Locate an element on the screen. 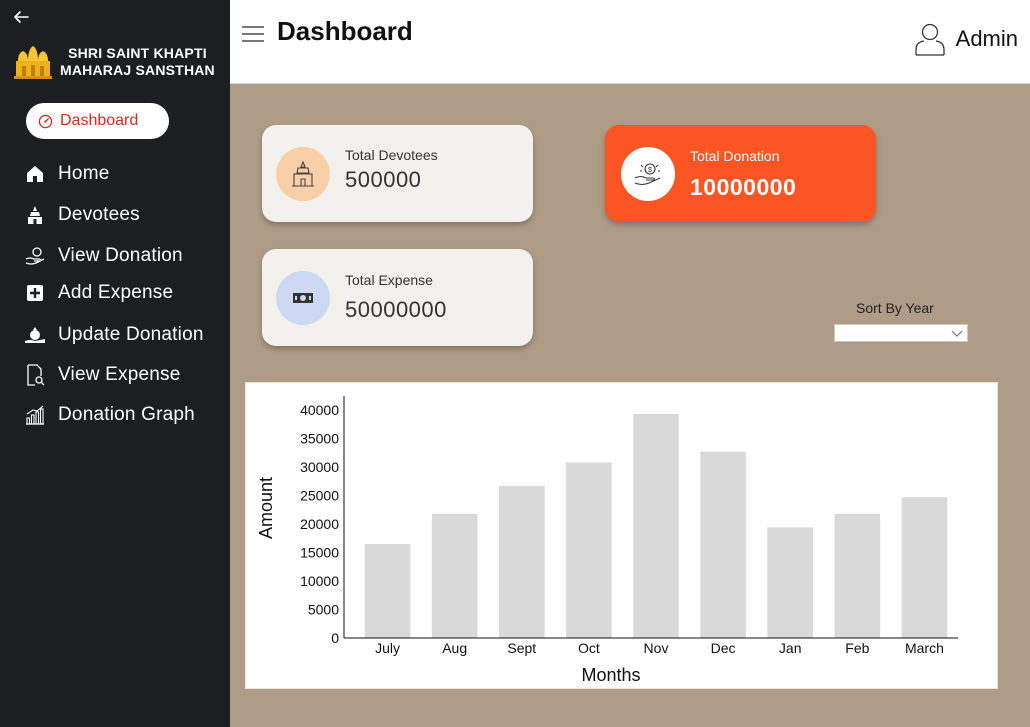  brand-line-1: SHRI SAINT KHAPTI is located at coordinates (137, 53).